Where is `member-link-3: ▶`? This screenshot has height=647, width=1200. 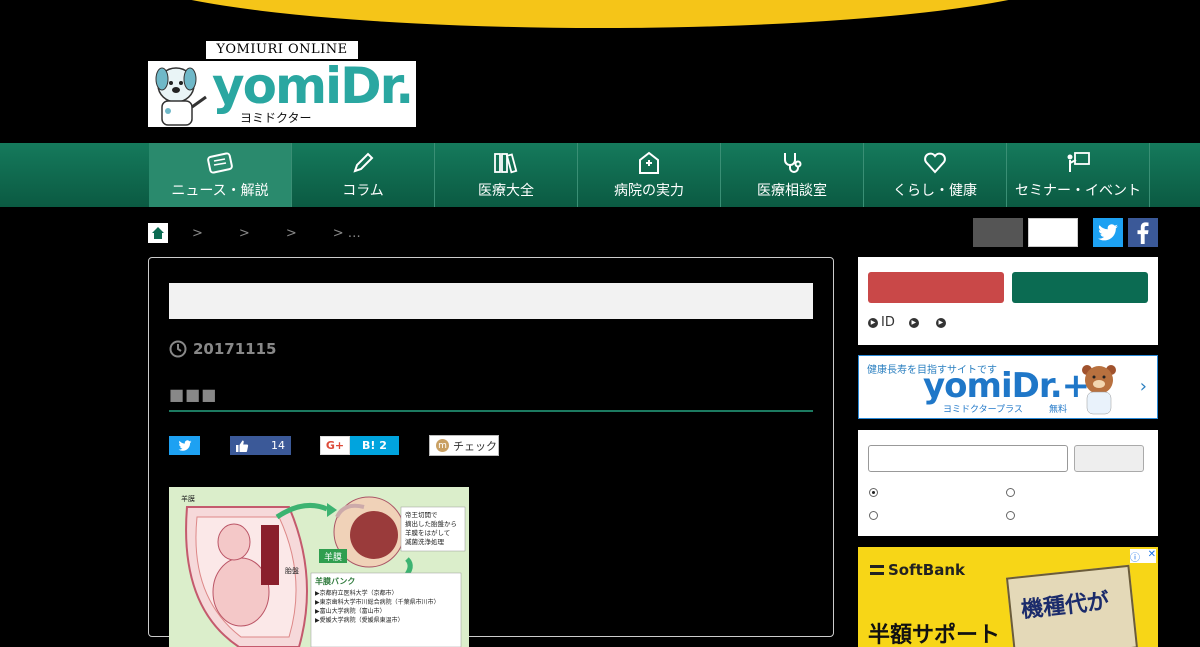
member-link-3: ▶ is located at coordinates (942, 322).